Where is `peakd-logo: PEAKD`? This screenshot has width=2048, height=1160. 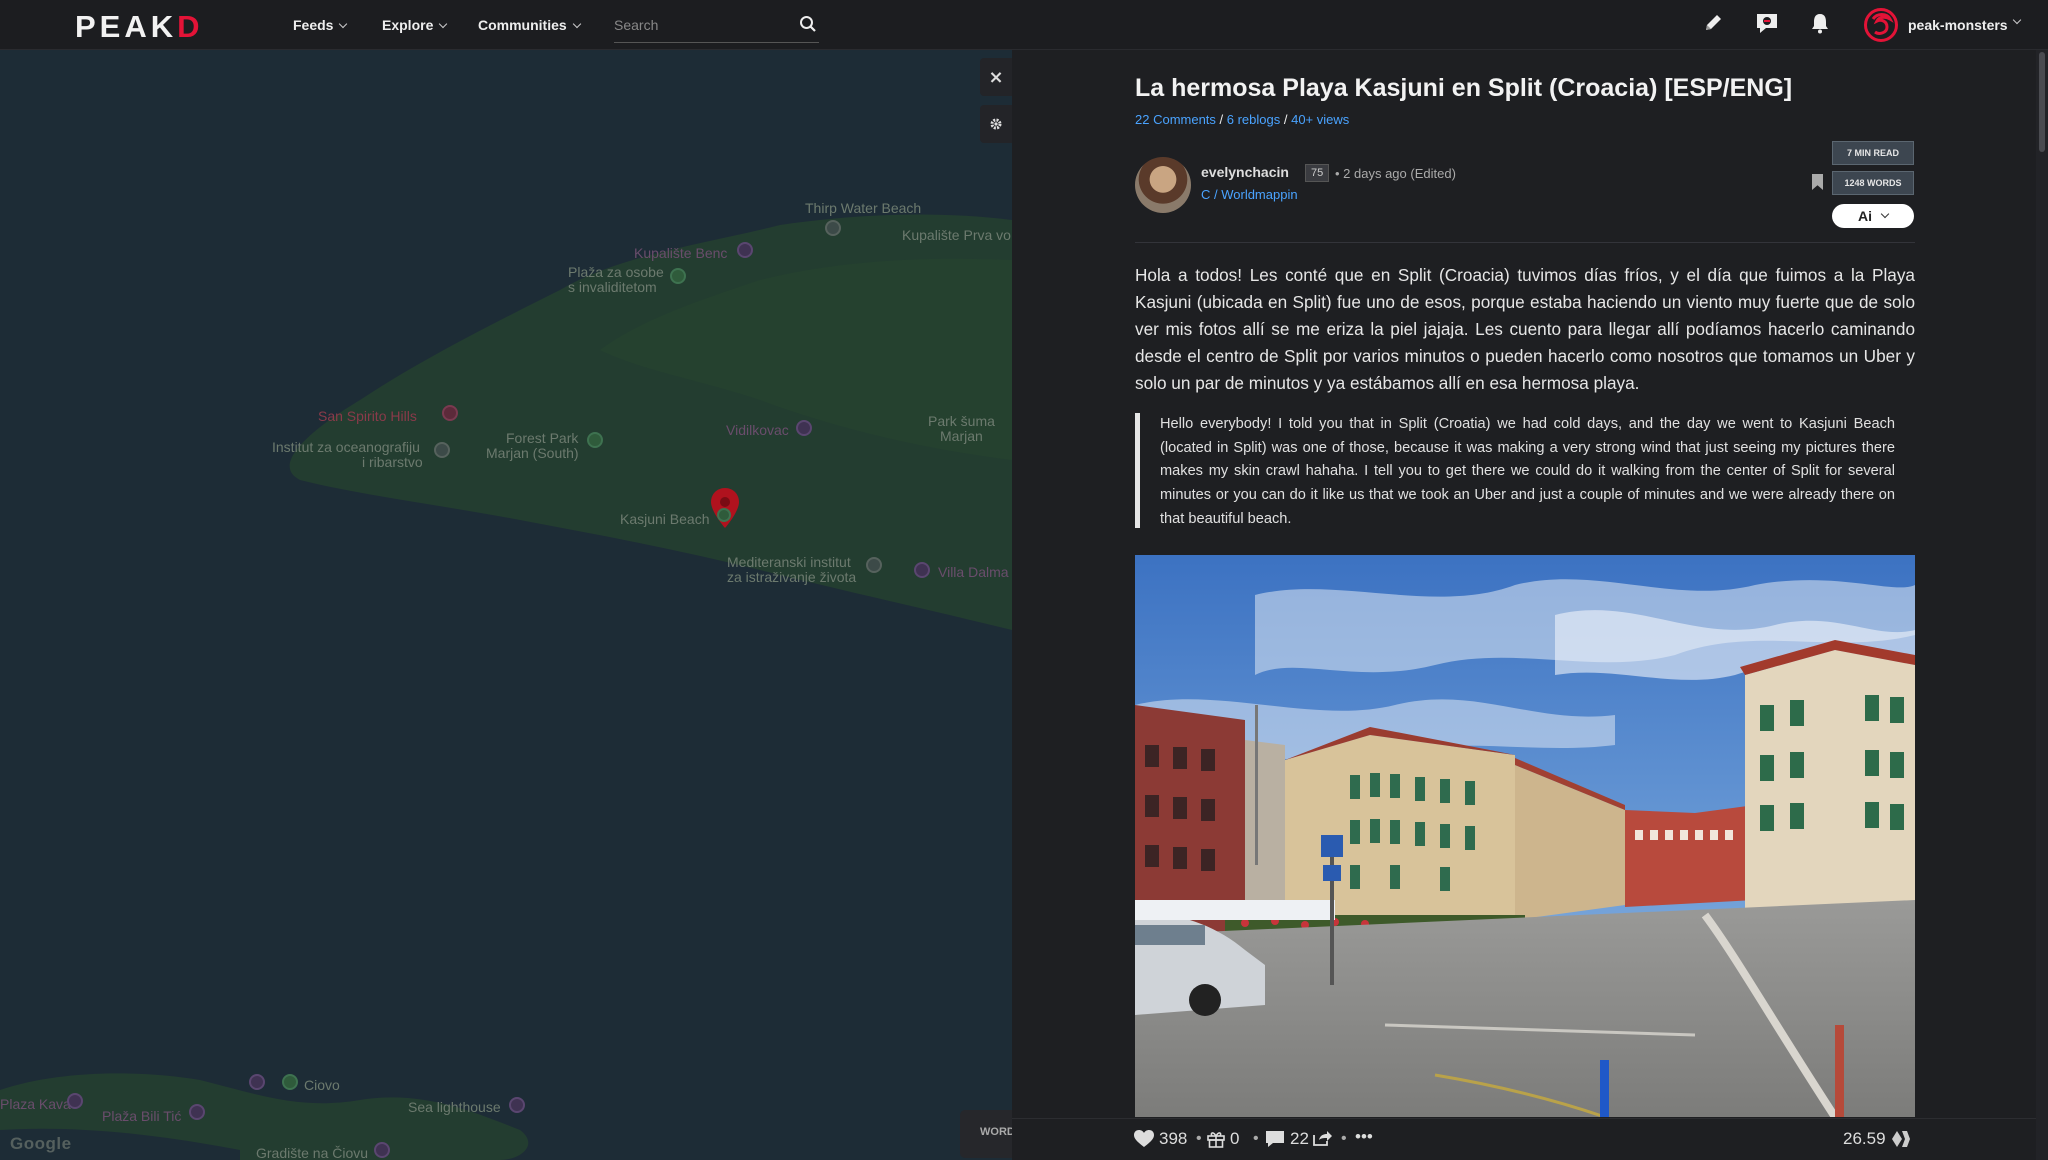 peakd-logo: PEAKD is located at coordinates (139, 27).